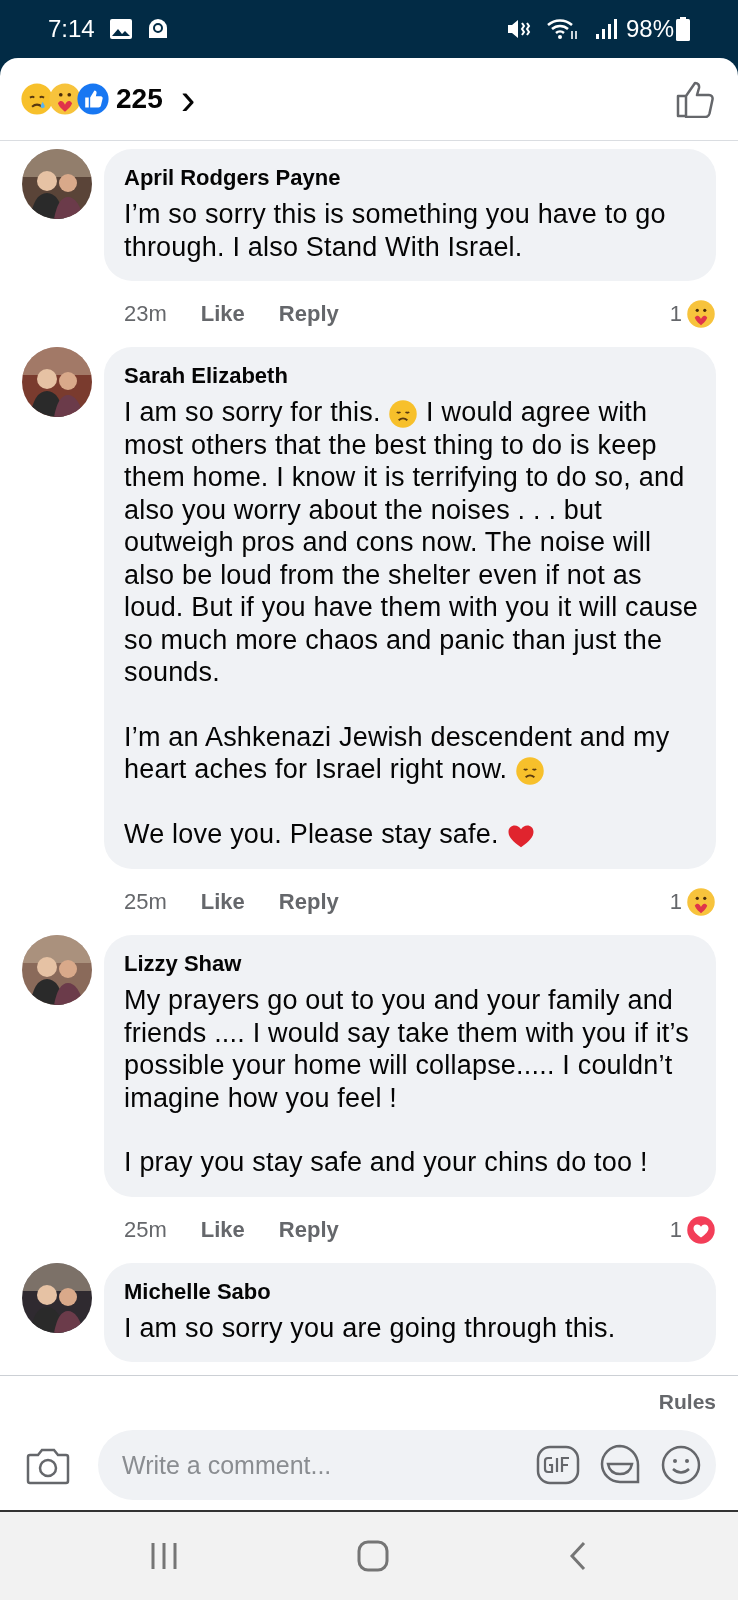 Image resolution: width=738 pixels, height=1600 pixels. Describe the element at coordinates (157, 29) in the screenshot. I see `app-notification-icon` at that location.